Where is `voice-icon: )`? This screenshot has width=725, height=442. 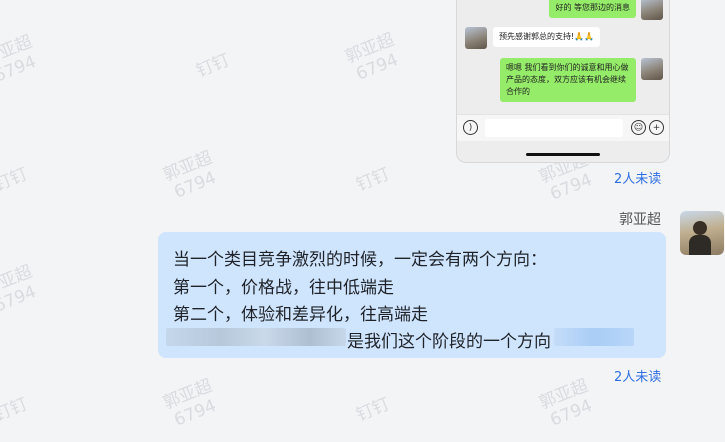
voice-icon: ) is located at coordinates (470, 127).